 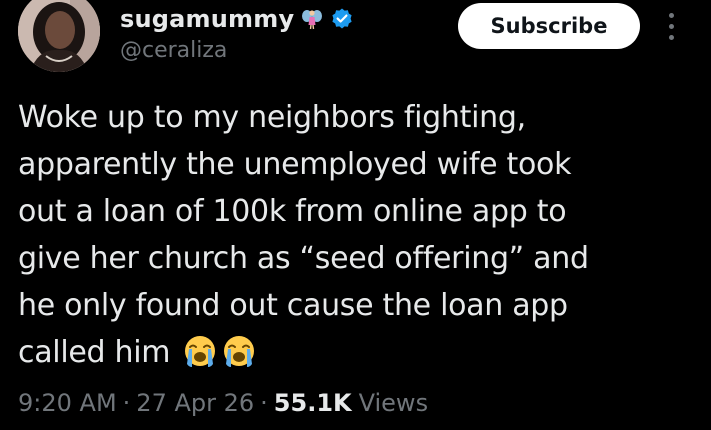 What do you see at coordinates (303, 258) in the screenshot?
I see `tweet-line: give her church as “seed offering” and` at bounding box center [303, 258].